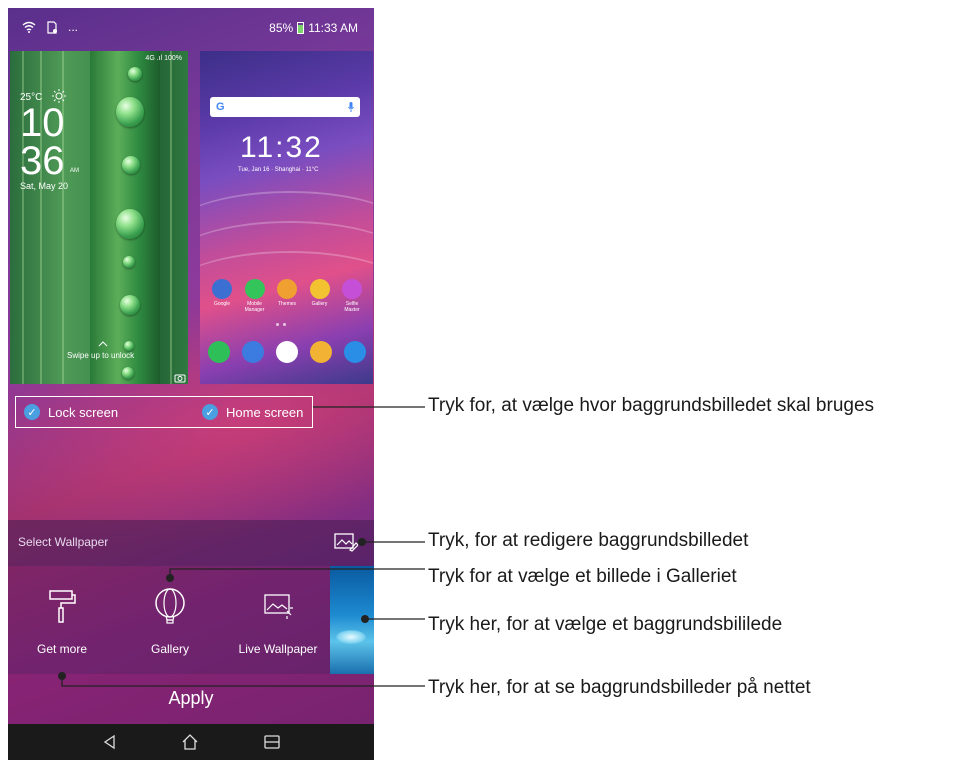  Describe the element at coordinates (278, 170) in the screenshot. I see `home-date: Tue, Jan 16 · Shanghai · 11°C` at that location.